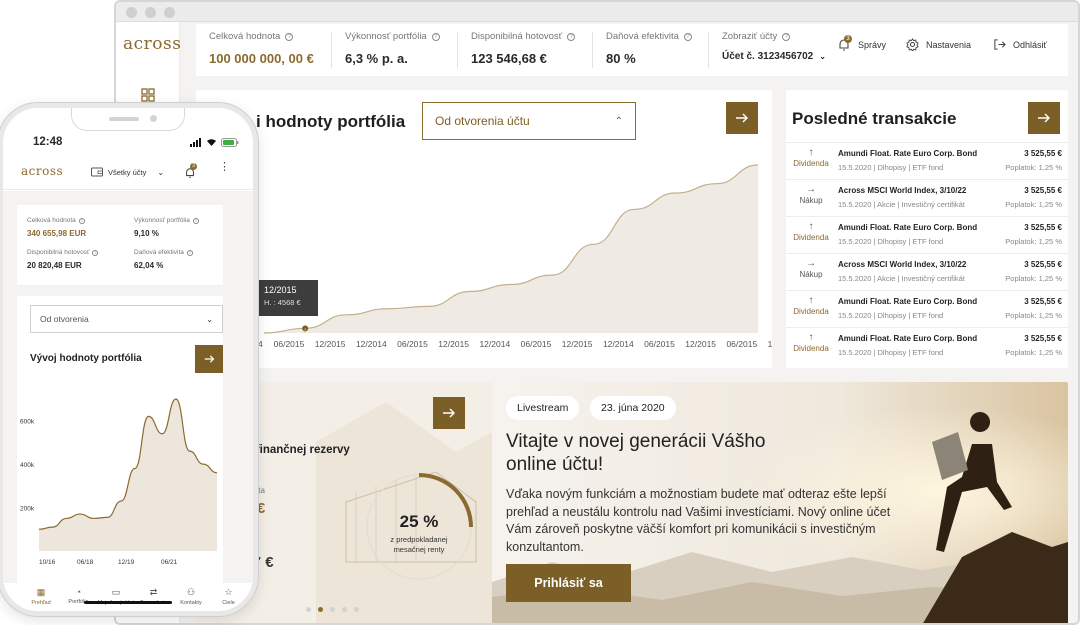 The width and height of the screenshot is (1080, 625). Describe the element at coordinates (568, 583) in the screenshot. I see `login-button: Prihlásiť sa` at that location.